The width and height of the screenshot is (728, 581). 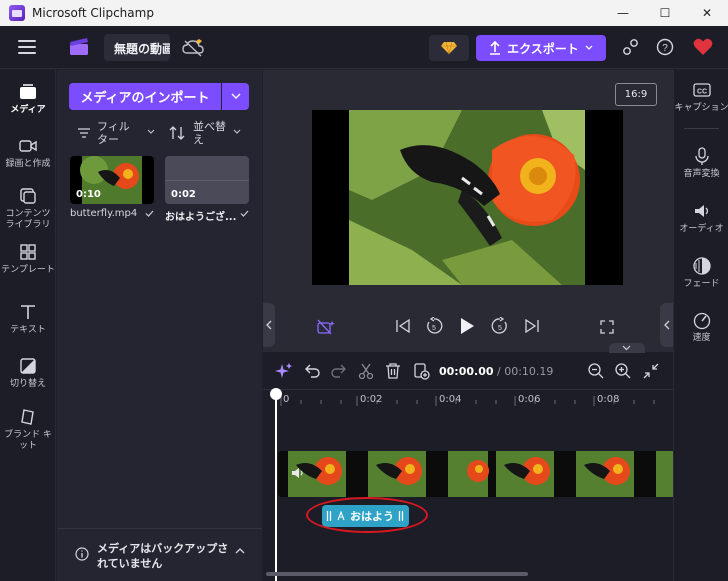 I want to click on project-name: 無題の動画, so click(x=137, y=47).